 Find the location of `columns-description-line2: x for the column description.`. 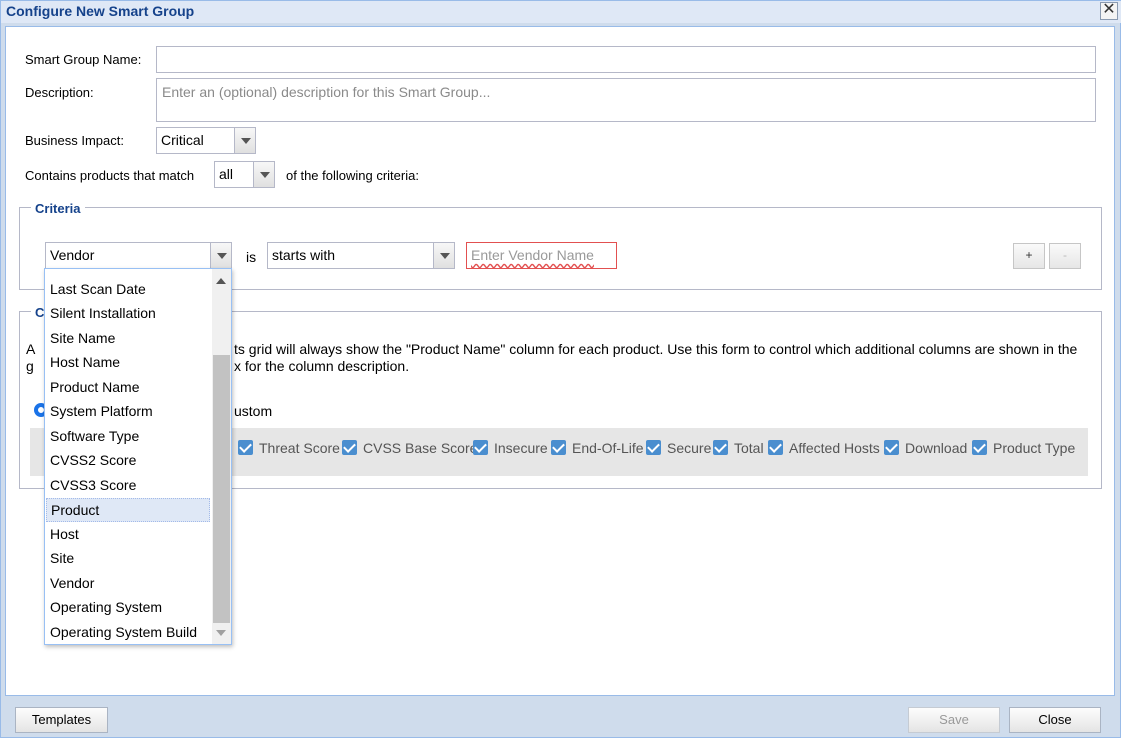

columns-description-line2: x for the column description. is located at coordinates (322, 366).